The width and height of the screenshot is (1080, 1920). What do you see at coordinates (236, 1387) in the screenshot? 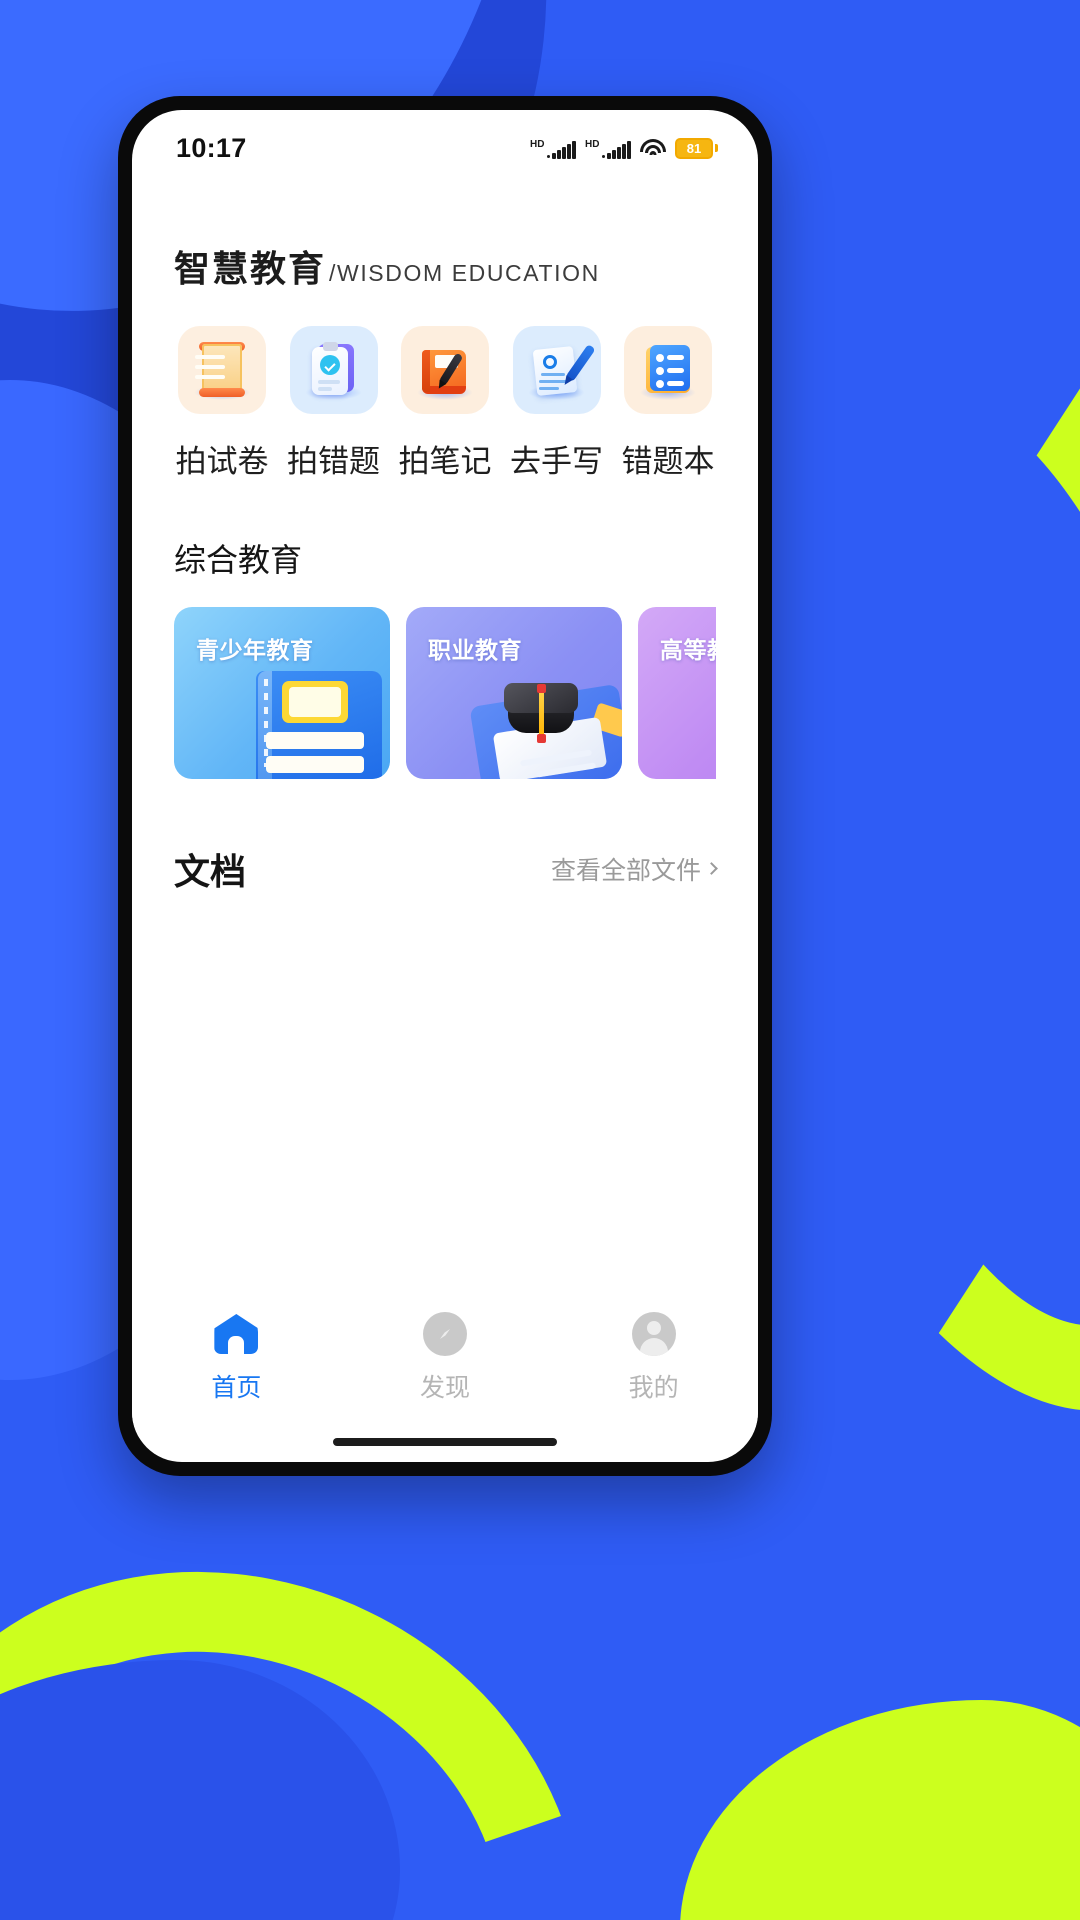
I see `tab-home-label: 首页` at bounding box center [236, 1387].